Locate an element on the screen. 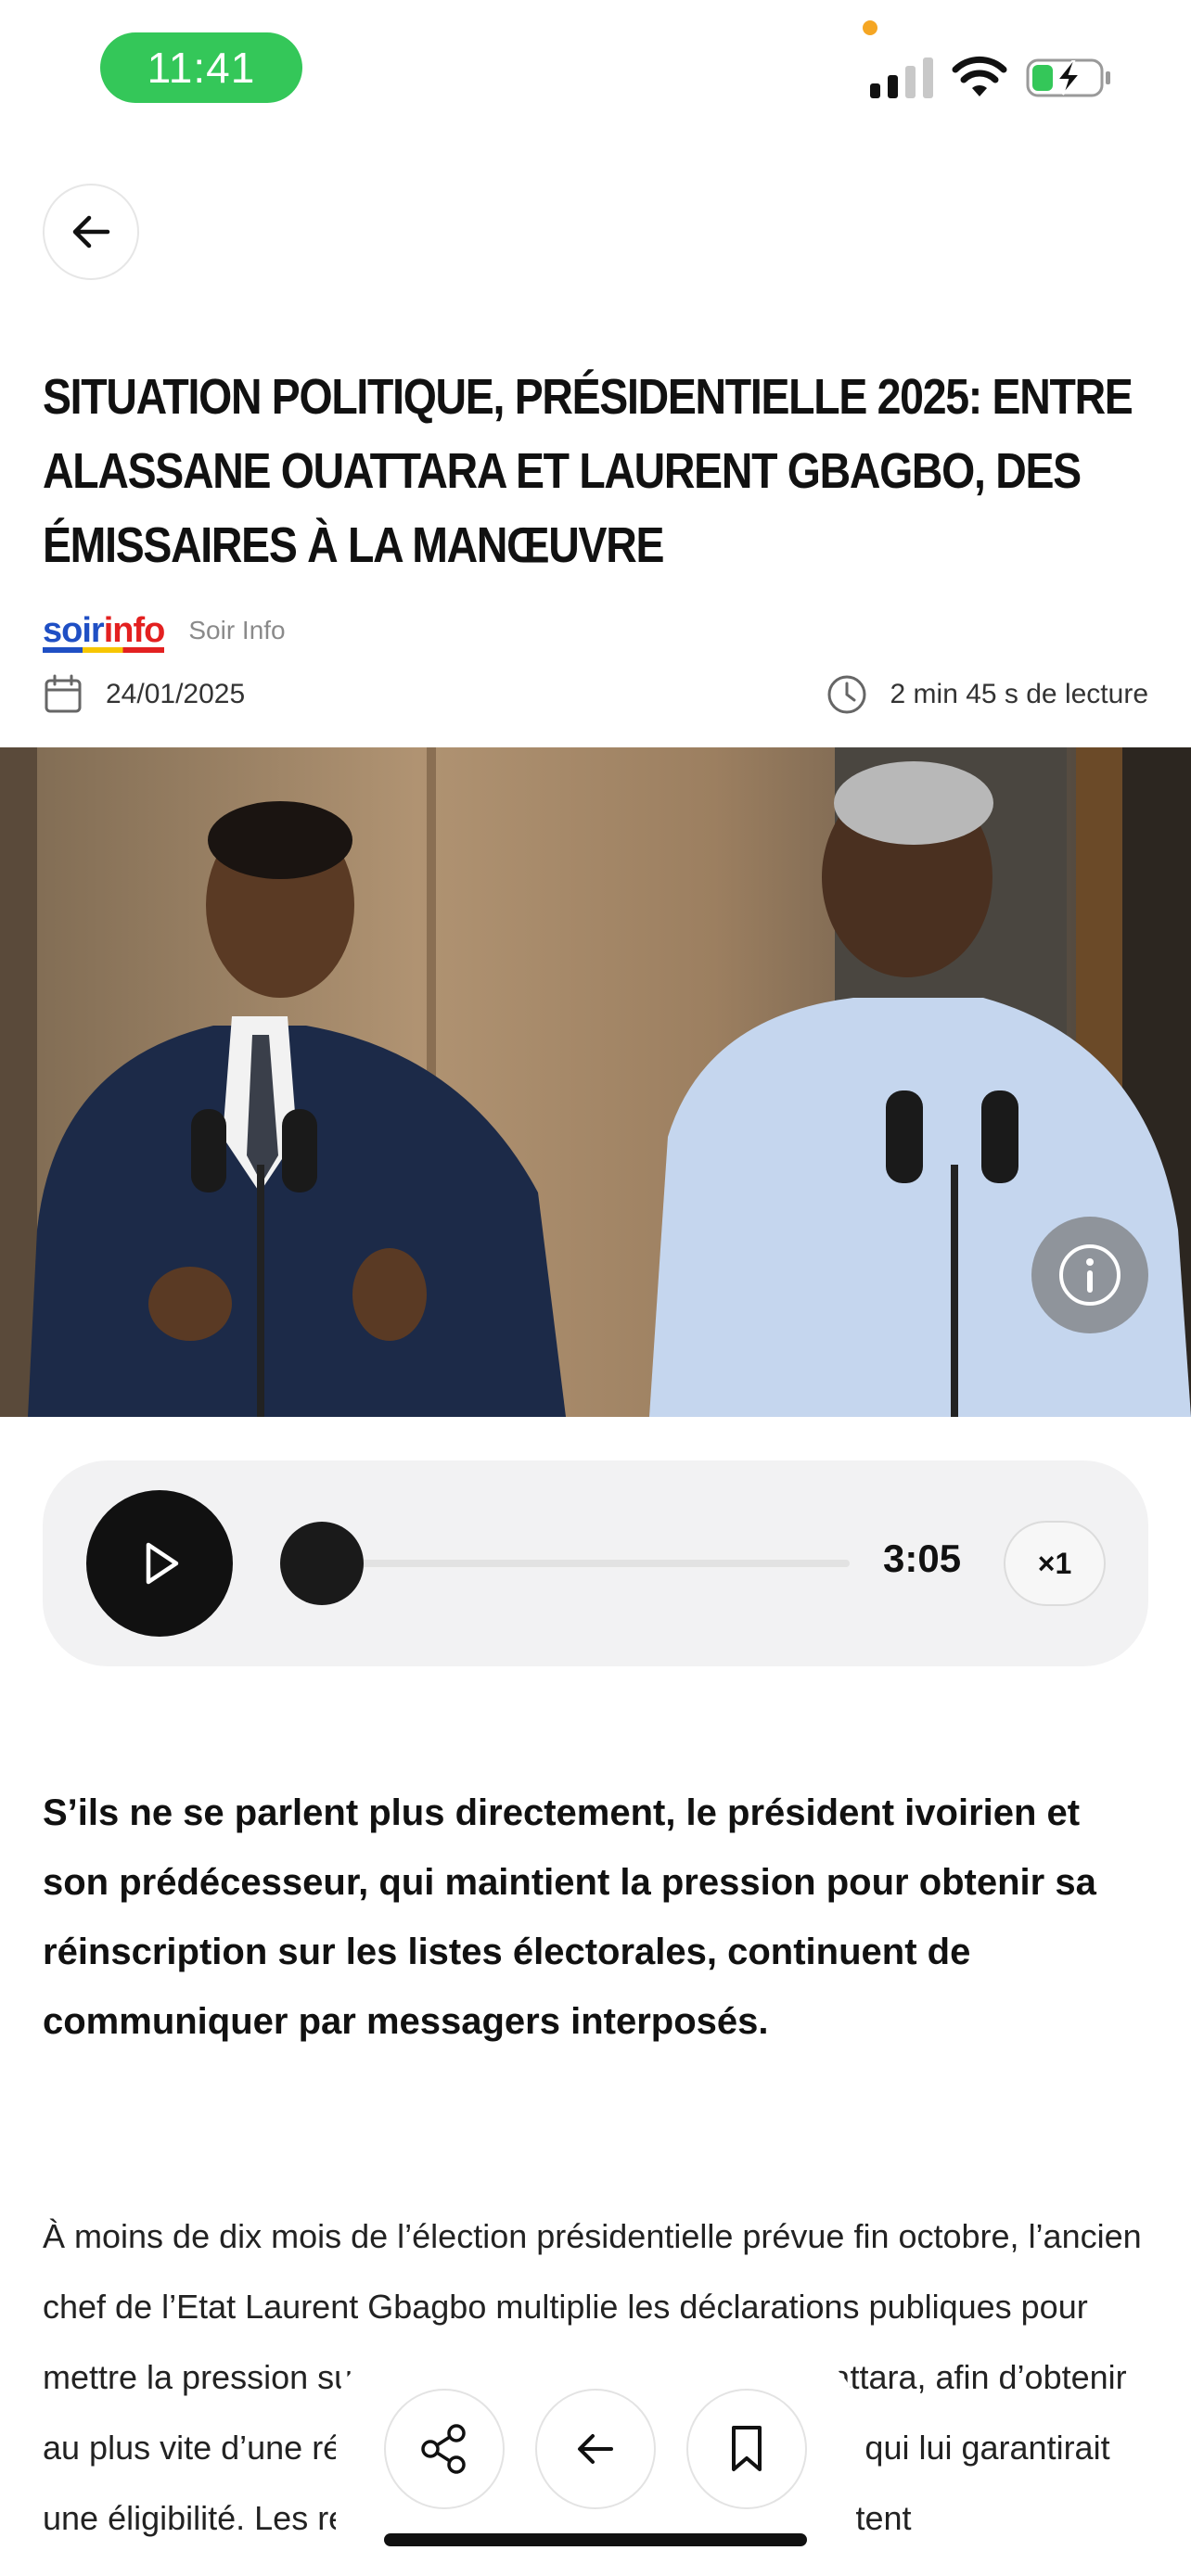 Image resolution: width=1191 pixels, height=2576 pixels. audio-player: 3:05 ×1 is located at coordinates (595, 1563).